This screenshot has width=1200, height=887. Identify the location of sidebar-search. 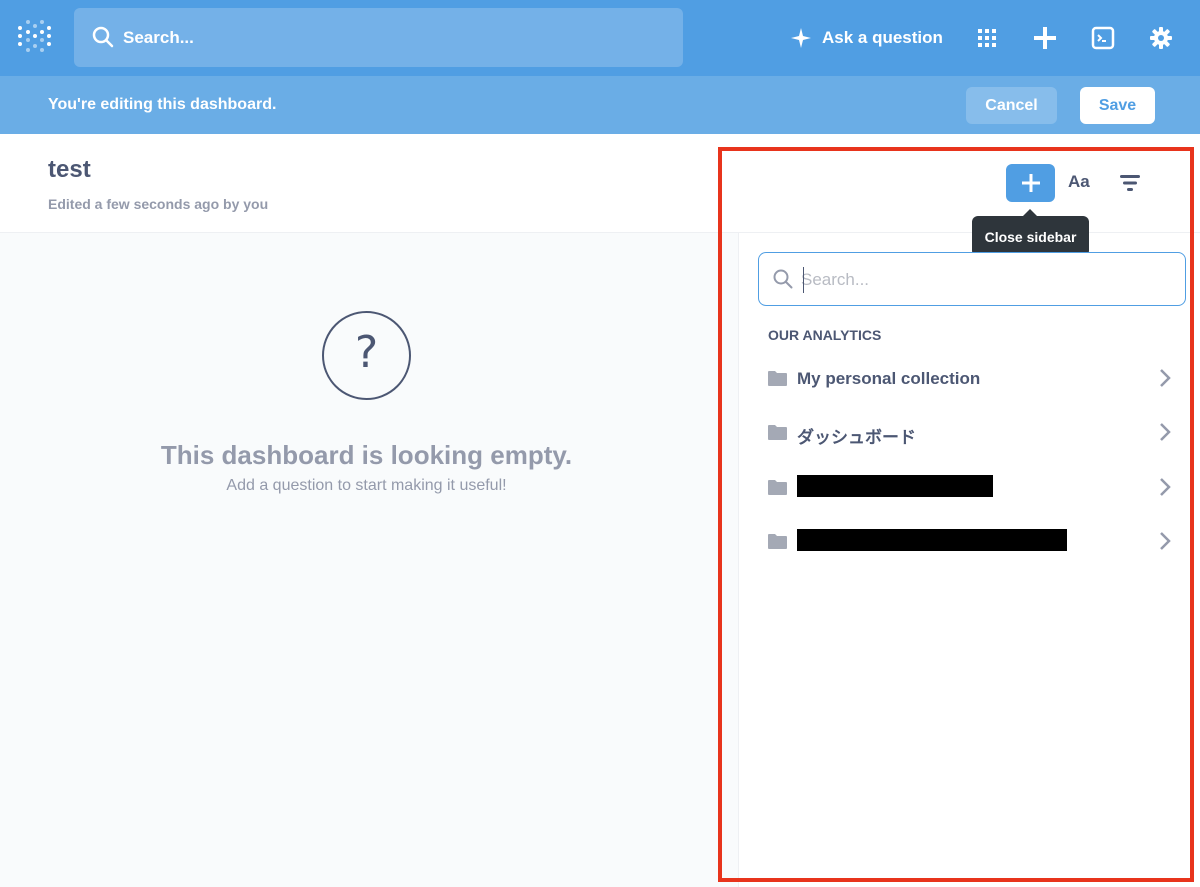
(972, 279).